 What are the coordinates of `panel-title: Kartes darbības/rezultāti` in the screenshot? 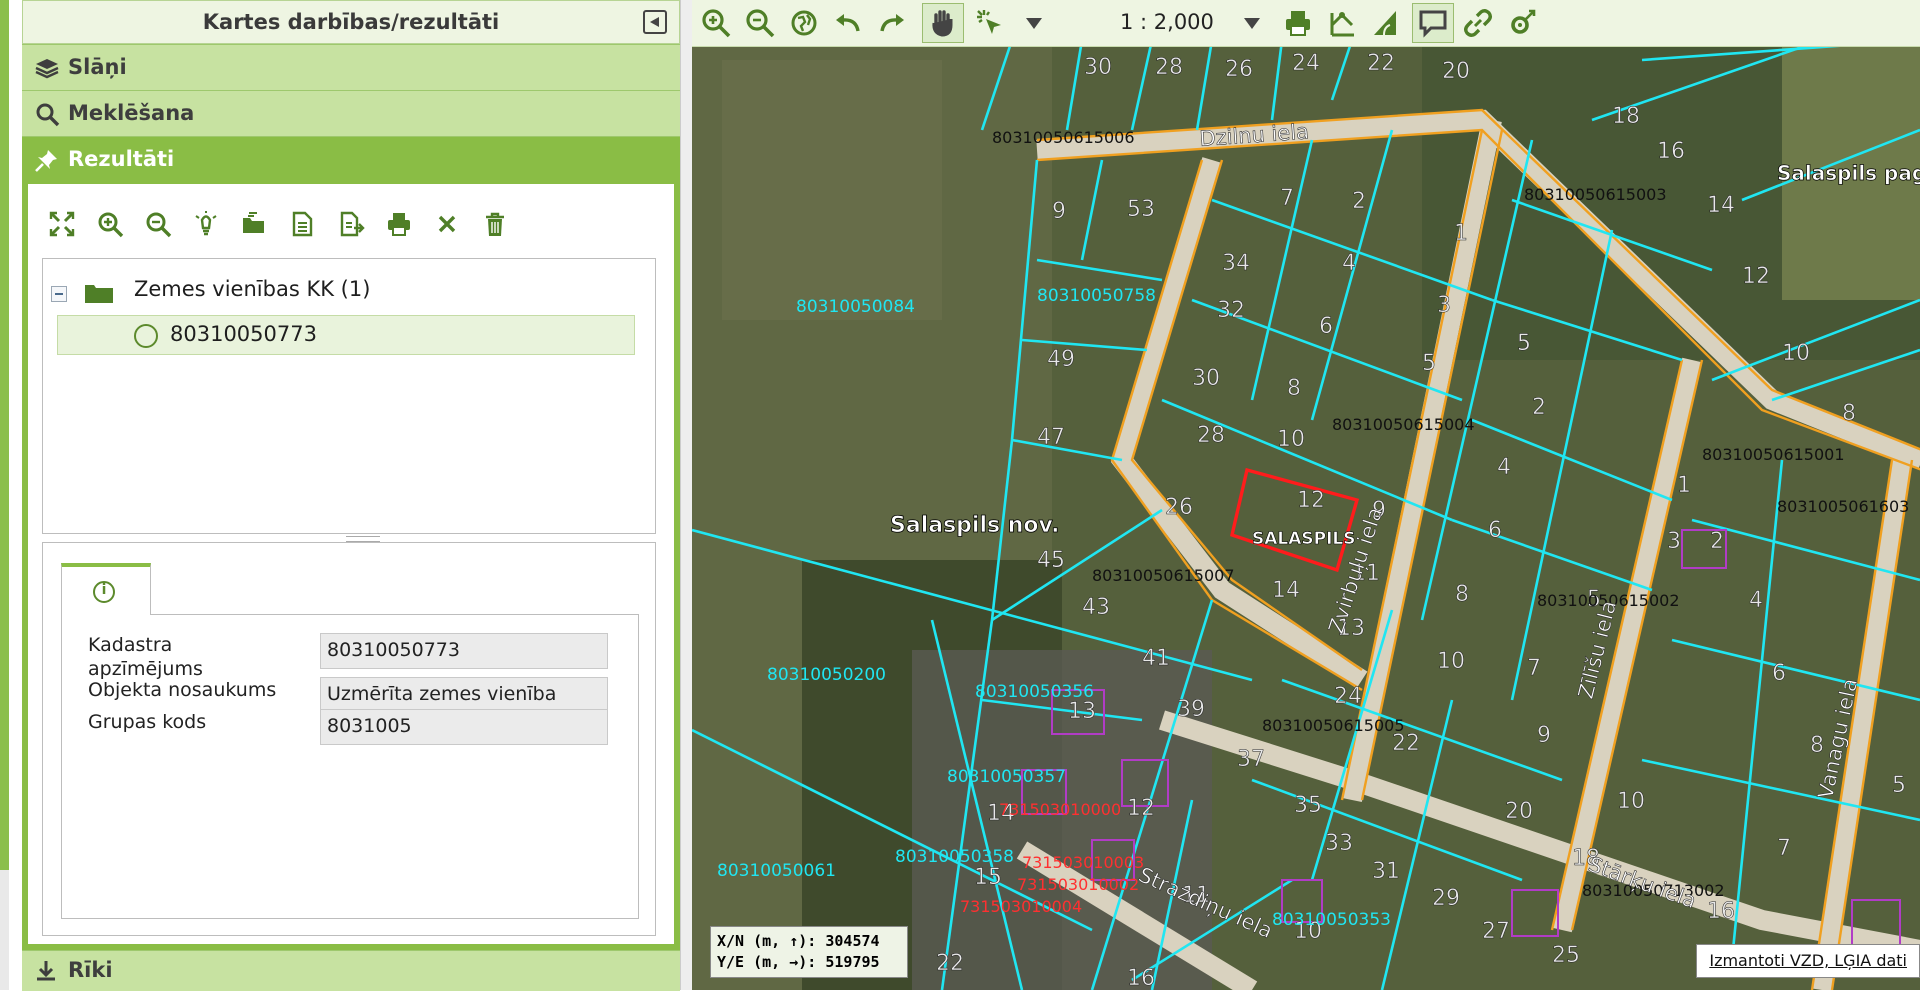 It's located at (351, 22).